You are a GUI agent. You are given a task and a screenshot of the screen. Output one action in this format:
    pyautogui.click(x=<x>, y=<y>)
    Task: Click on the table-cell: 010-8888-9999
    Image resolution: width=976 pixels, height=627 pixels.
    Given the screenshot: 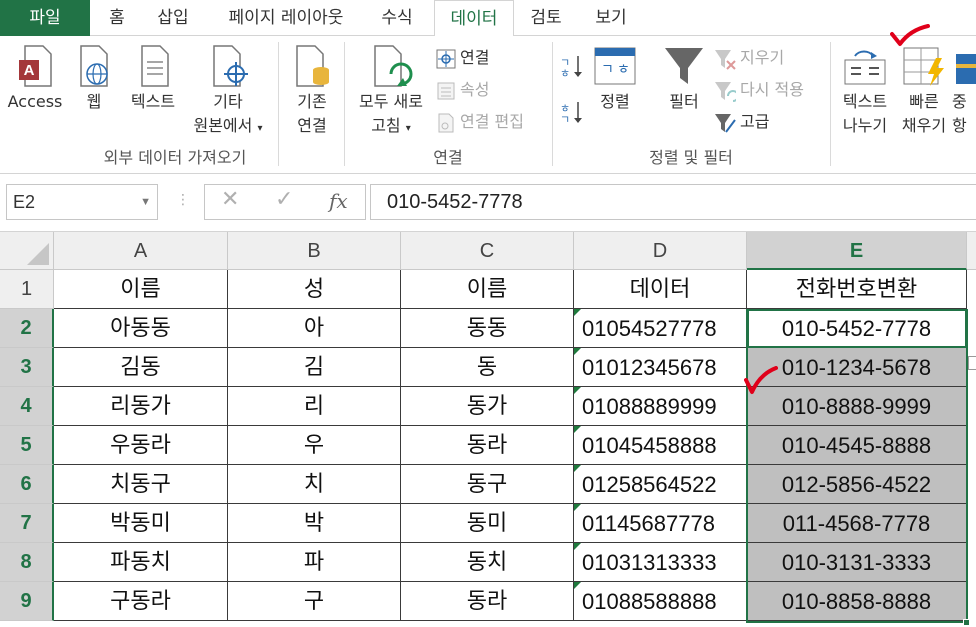 What is the action you would take?
    pyautogui.click(x=857, y=406)
    